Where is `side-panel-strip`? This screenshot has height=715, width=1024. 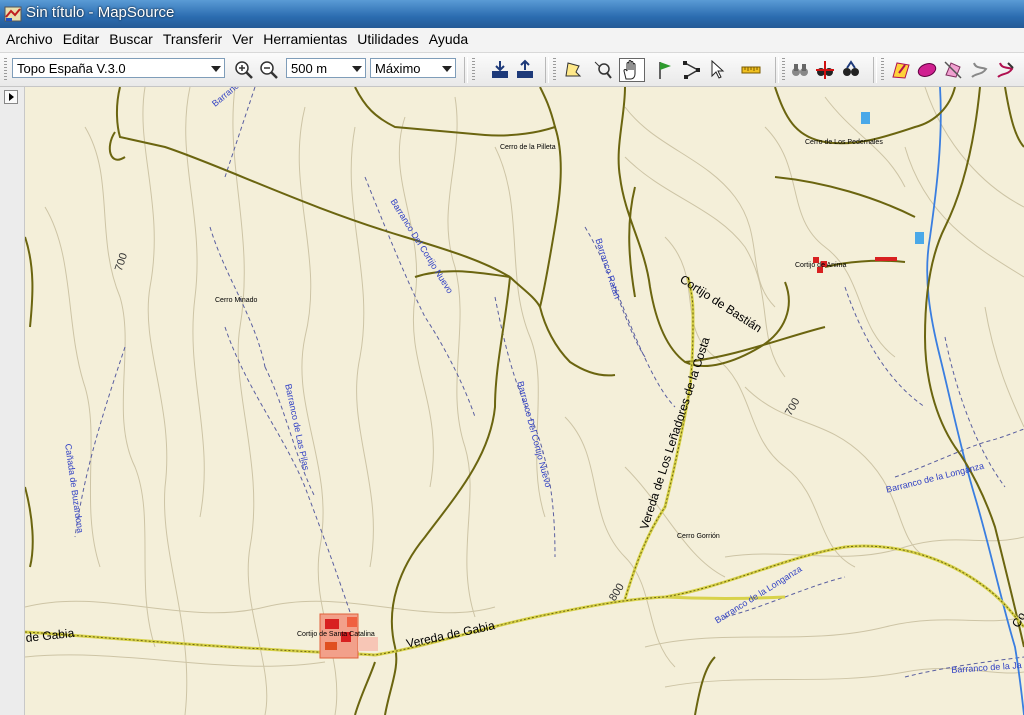
side-panel-strip is located at coordinates (12, 401).